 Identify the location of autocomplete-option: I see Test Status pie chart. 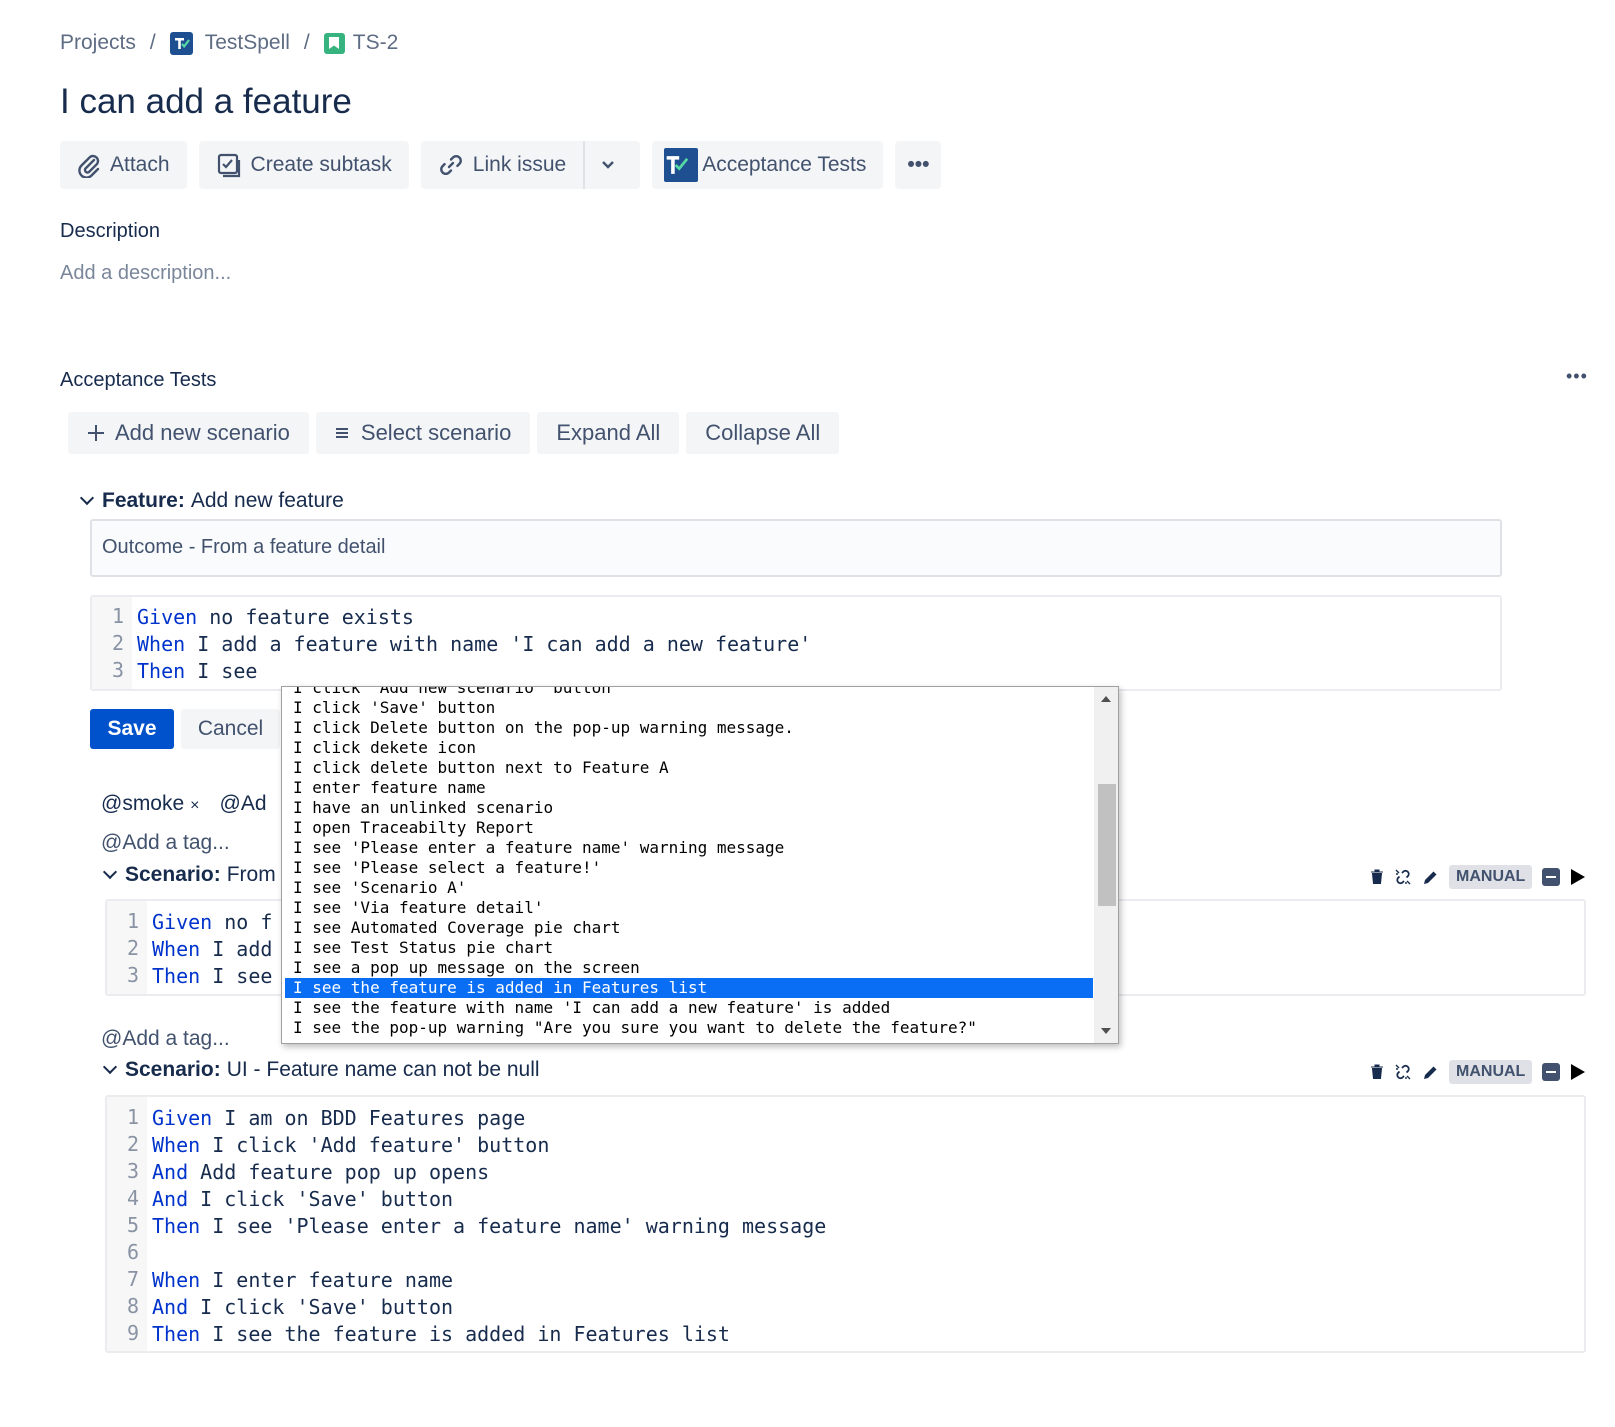
(689, 948).